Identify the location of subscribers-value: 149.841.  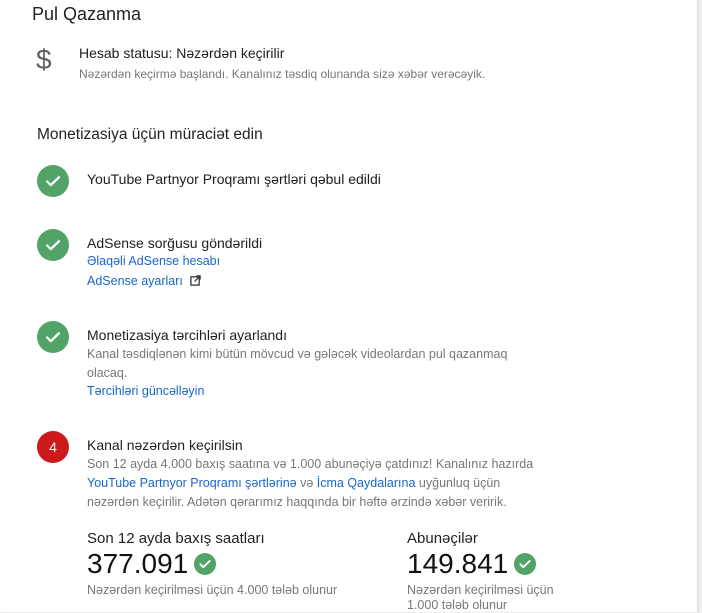
(458, 563).